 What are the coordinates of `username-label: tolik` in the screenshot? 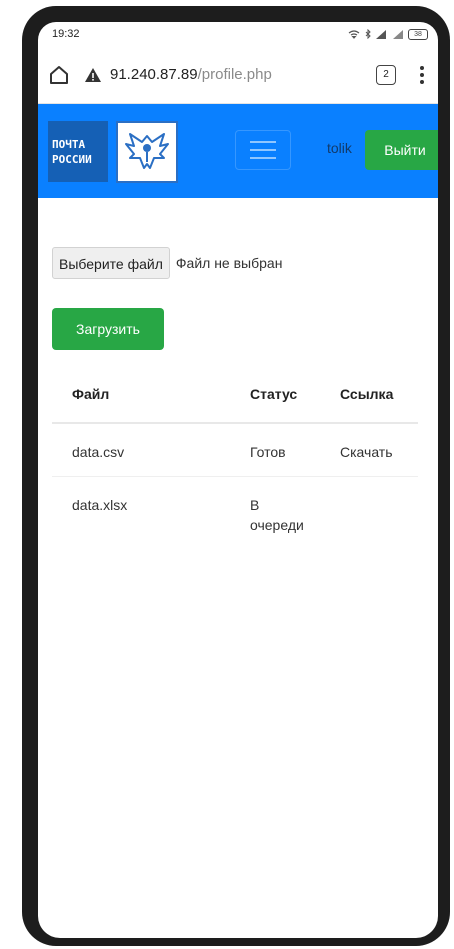 It's located at (339, 148).